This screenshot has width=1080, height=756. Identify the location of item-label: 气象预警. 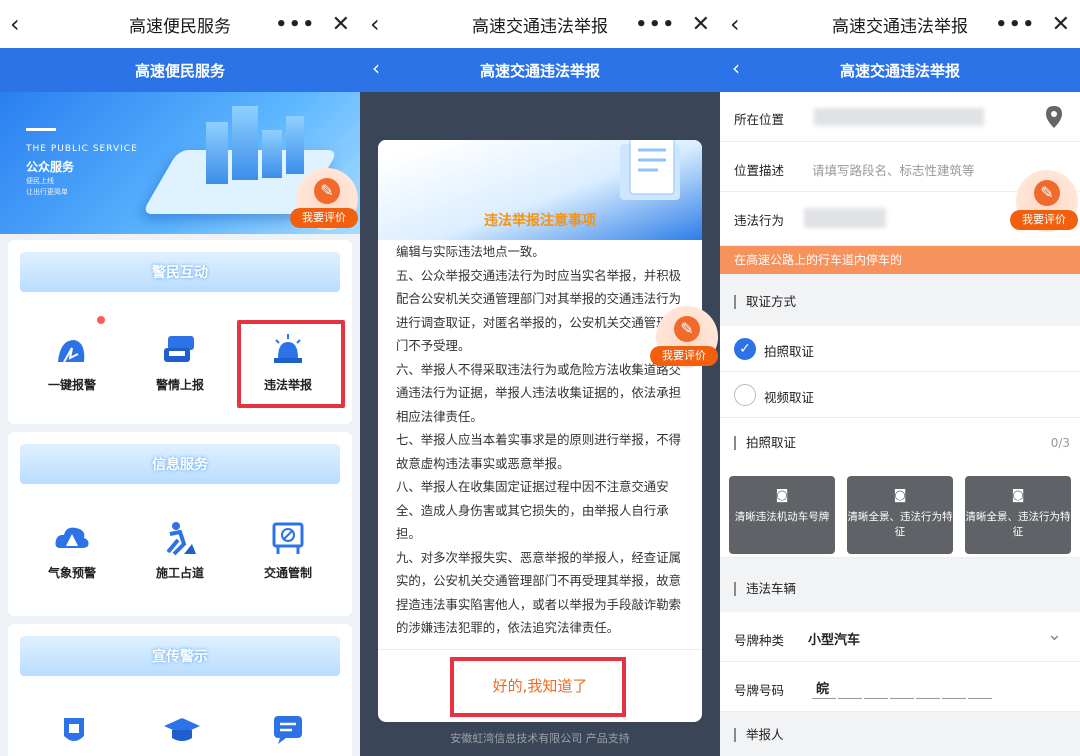
(71, 573).